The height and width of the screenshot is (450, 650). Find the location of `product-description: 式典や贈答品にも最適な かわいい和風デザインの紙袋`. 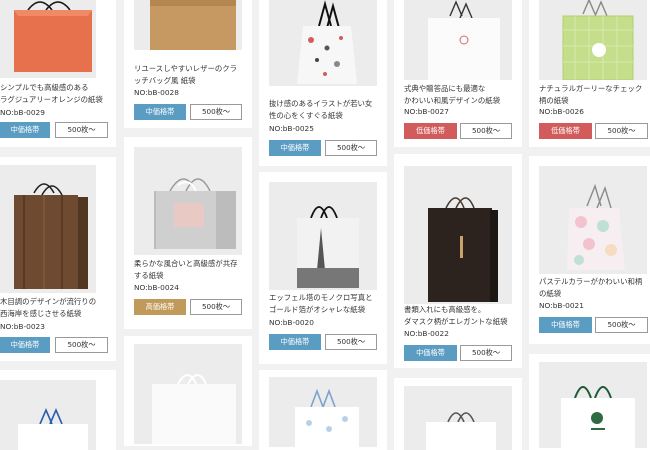

product-description: 式典や贈答品にも最適な かわいい和風デザインの紙袋 is located at coordinates (452, 94).